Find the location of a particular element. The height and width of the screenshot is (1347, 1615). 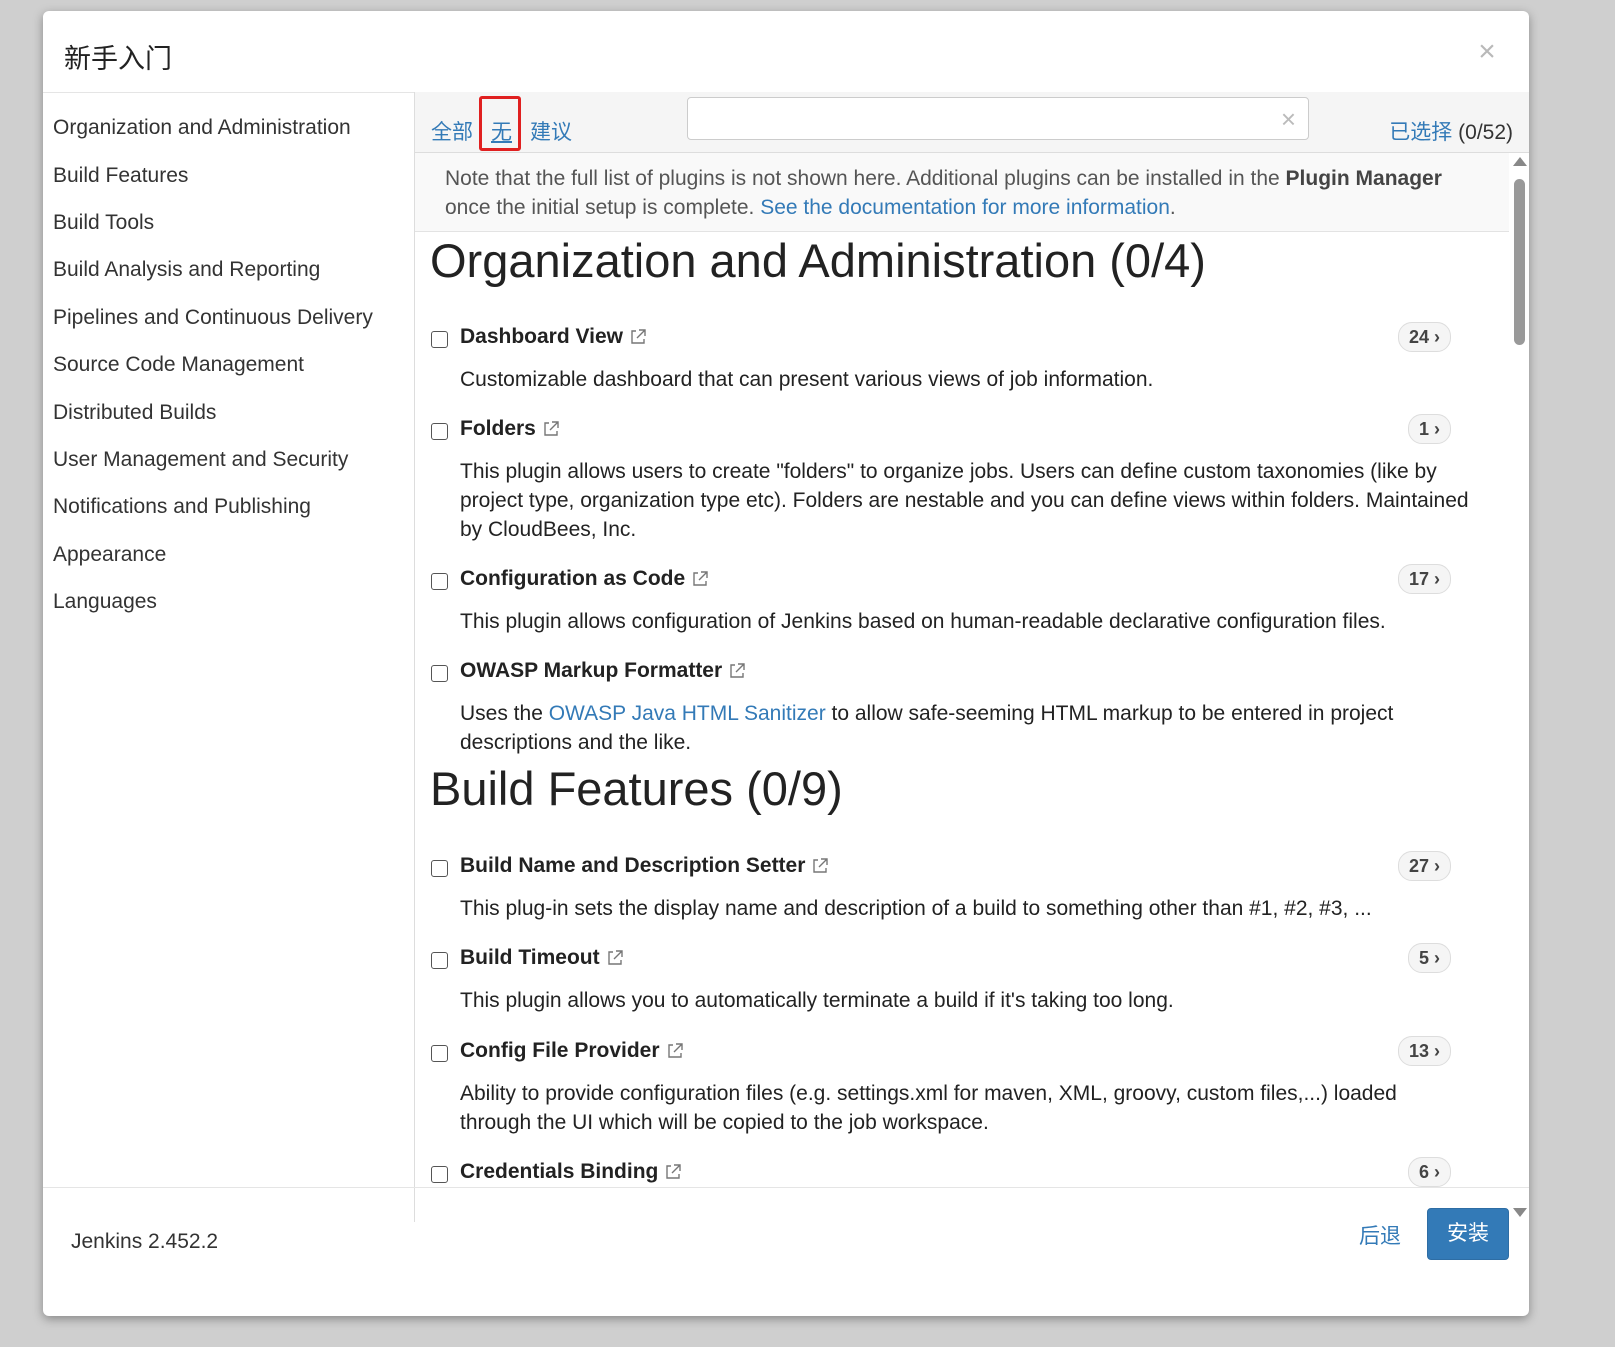

dependency-badge: 6 › is located at coordinates (1429, 1172).